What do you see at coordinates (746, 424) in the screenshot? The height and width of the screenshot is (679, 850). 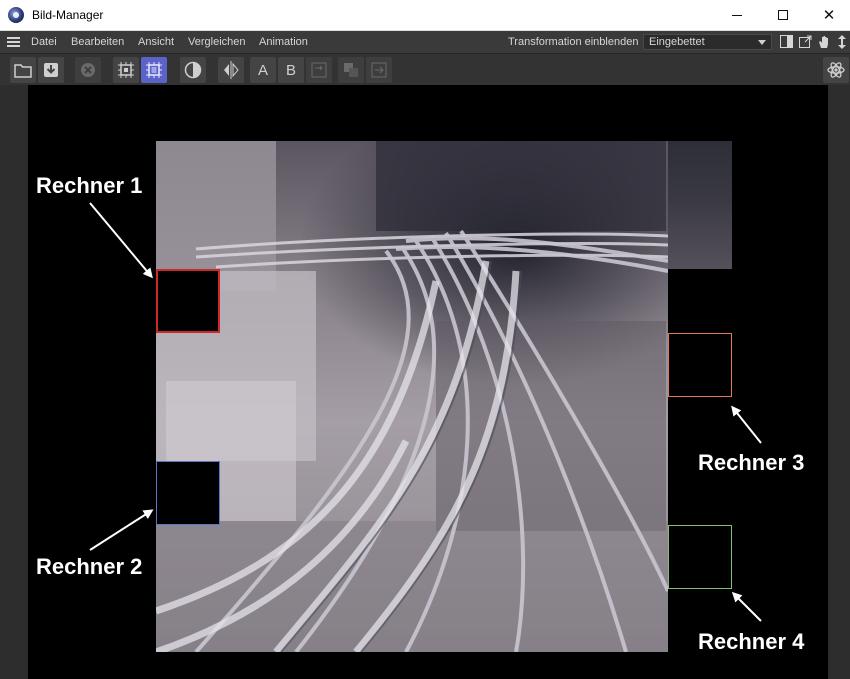 I see `arrow-rechner3` at bounding box center [746, 424].